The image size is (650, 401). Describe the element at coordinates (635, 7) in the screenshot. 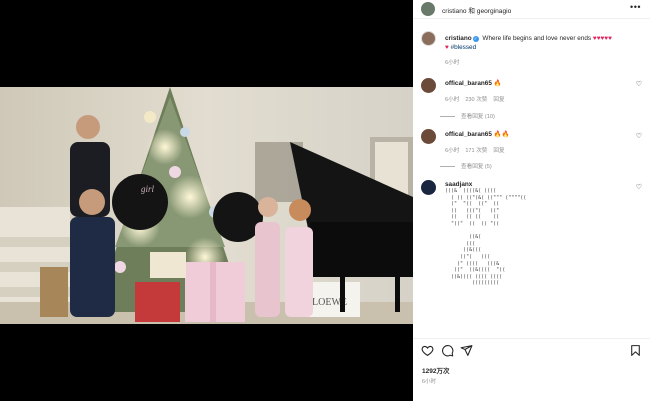

I see `more-options-icon: •••` at that location.